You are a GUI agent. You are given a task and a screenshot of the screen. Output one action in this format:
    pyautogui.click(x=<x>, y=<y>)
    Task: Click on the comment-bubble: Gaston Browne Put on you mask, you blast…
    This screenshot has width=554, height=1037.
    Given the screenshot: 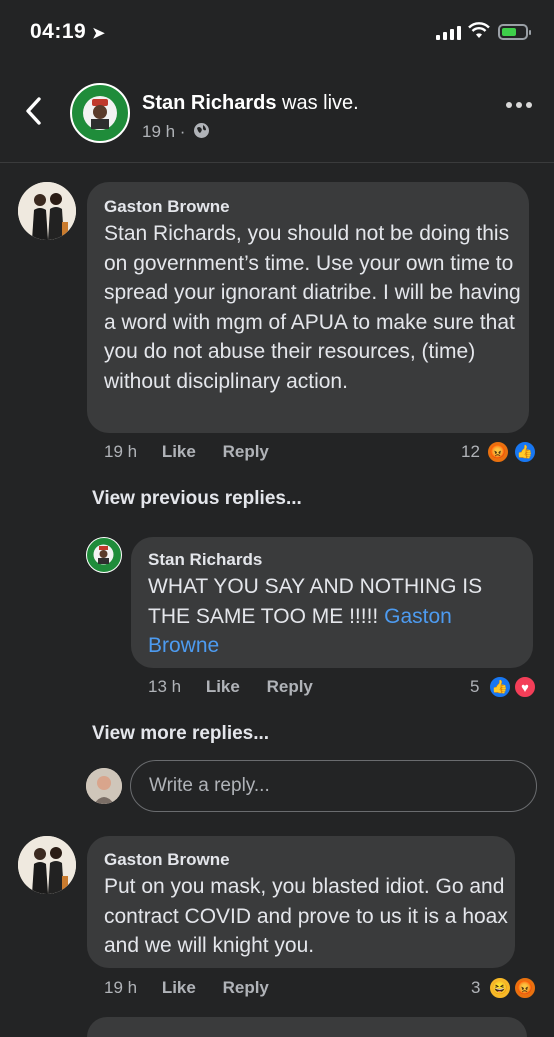 What is the action you would take?
    pyautogui.click(x=301, y=902)
    